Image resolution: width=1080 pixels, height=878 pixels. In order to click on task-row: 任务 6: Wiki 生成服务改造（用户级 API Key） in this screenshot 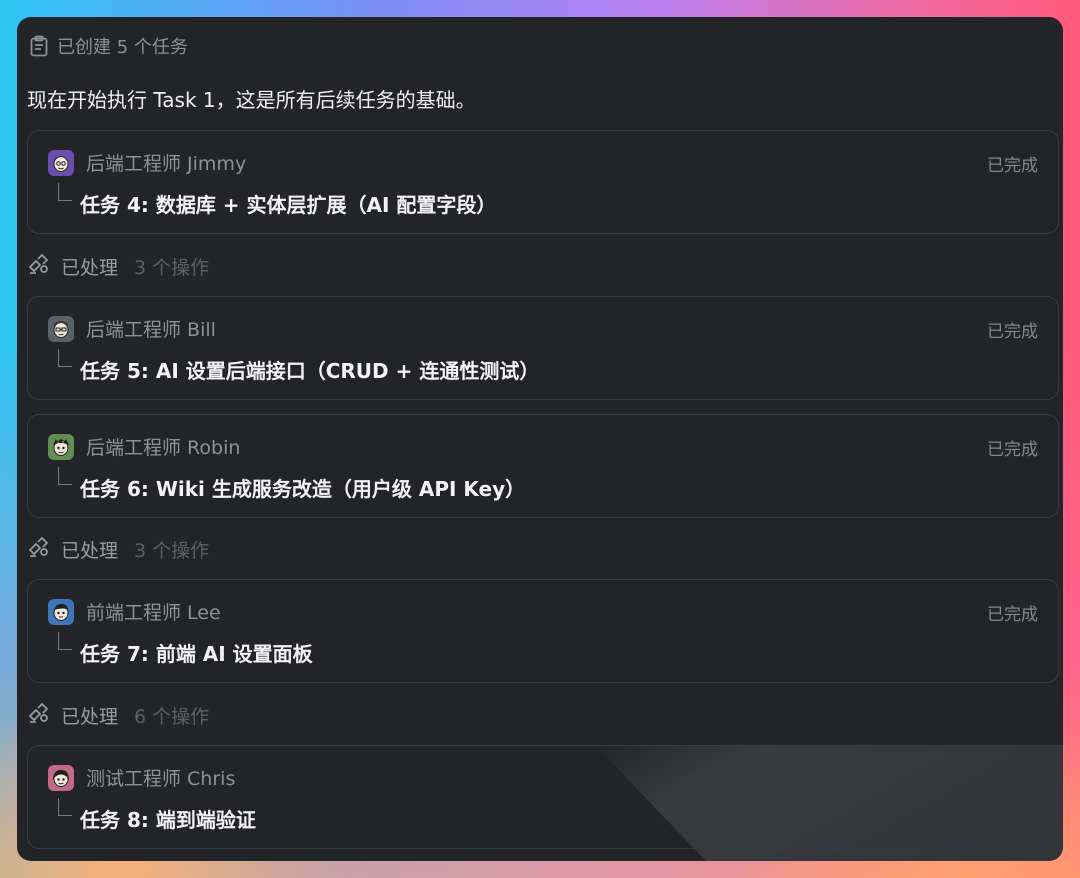, I will do `click(292, 484)`.